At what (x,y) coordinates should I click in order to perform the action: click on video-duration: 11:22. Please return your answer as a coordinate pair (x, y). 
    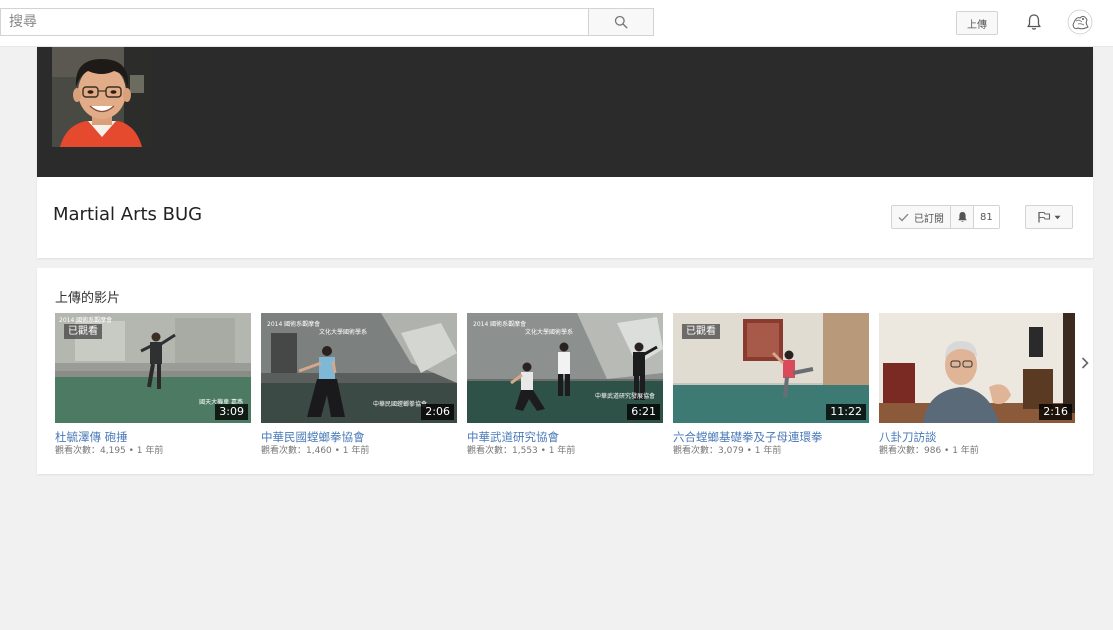
    Looking at the image, I should click on (846, 412).